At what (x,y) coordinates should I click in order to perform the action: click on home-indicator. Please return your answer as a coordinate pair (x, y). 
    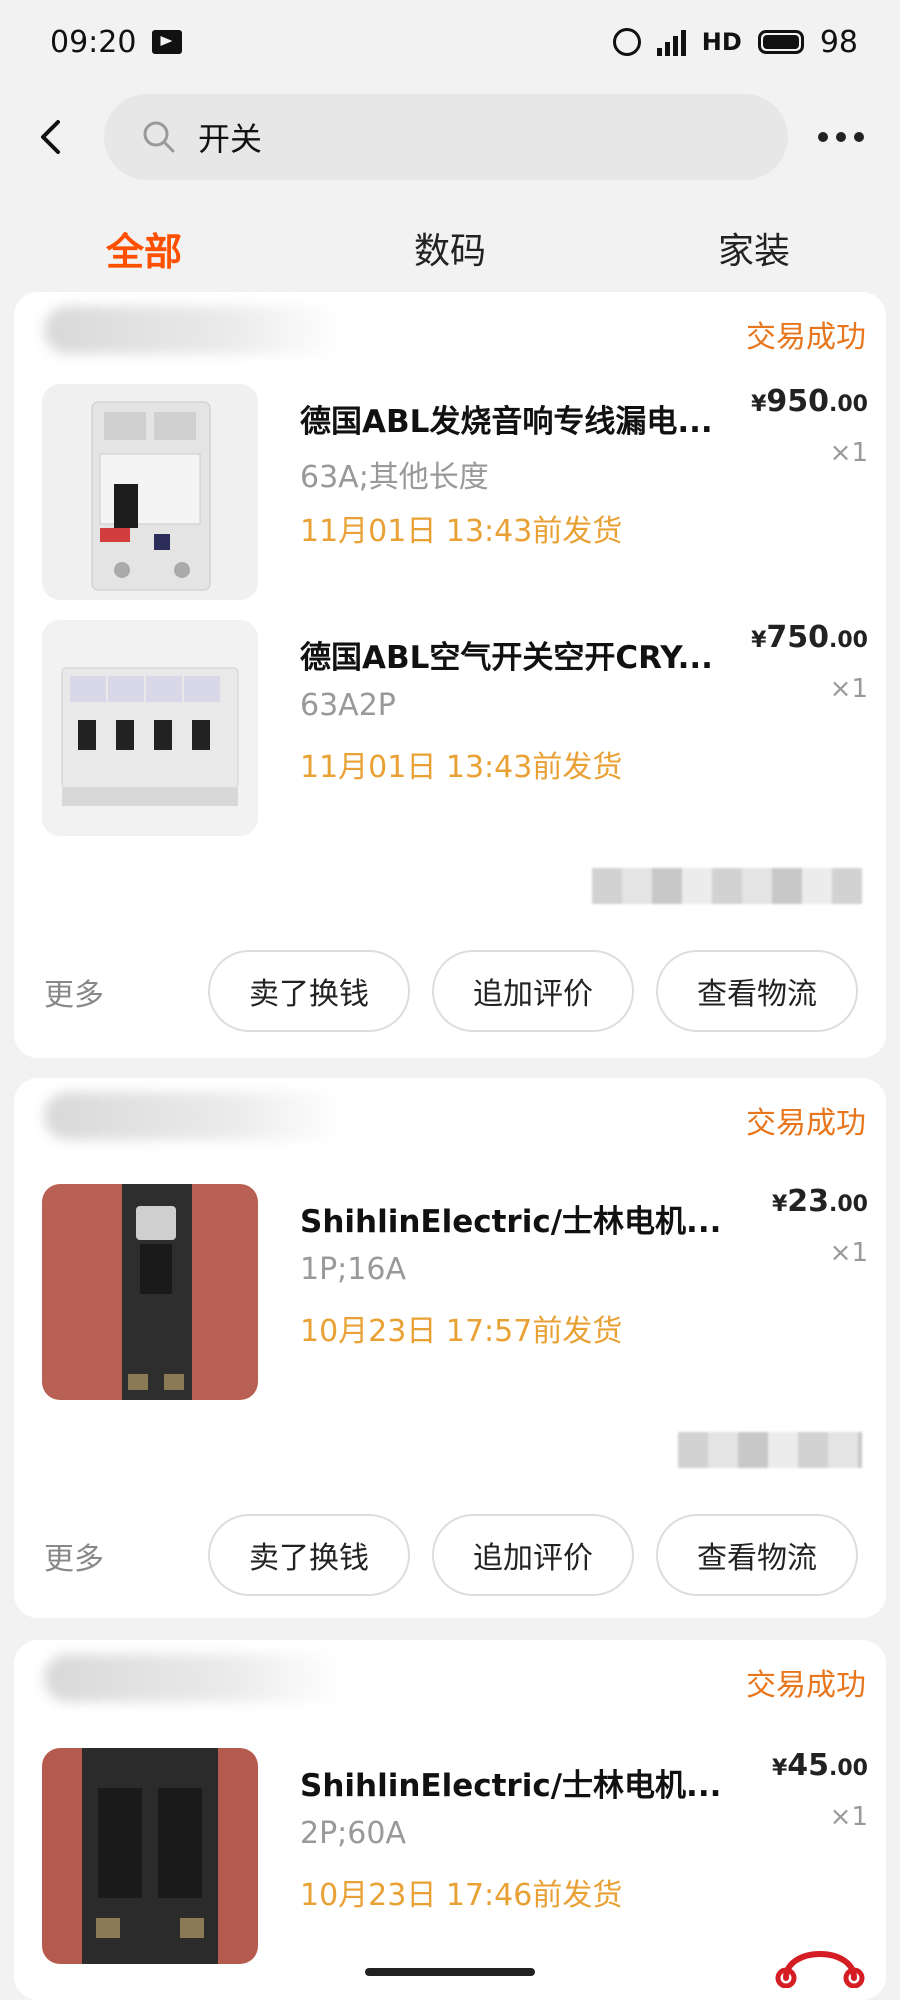
    Looking at the image, I should click on (450, 1972).